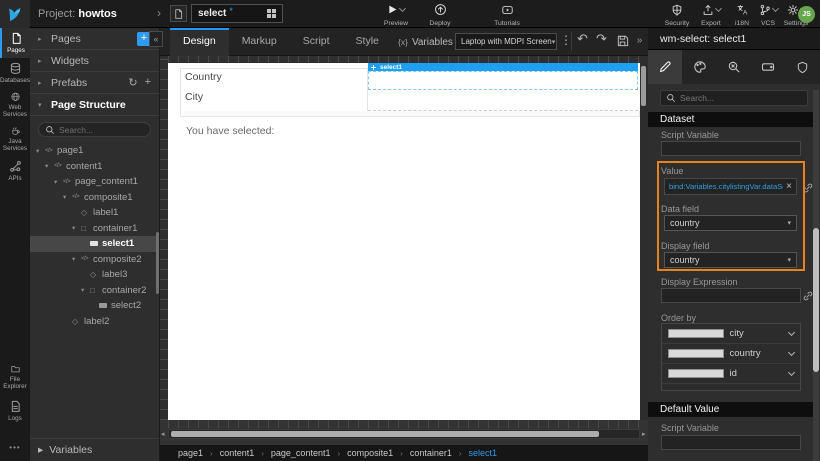 Image resolution: width=820 pixels, height=461 pixels. I want to click on section-page-structure: ▾ Page Structure, so click(94, 105).